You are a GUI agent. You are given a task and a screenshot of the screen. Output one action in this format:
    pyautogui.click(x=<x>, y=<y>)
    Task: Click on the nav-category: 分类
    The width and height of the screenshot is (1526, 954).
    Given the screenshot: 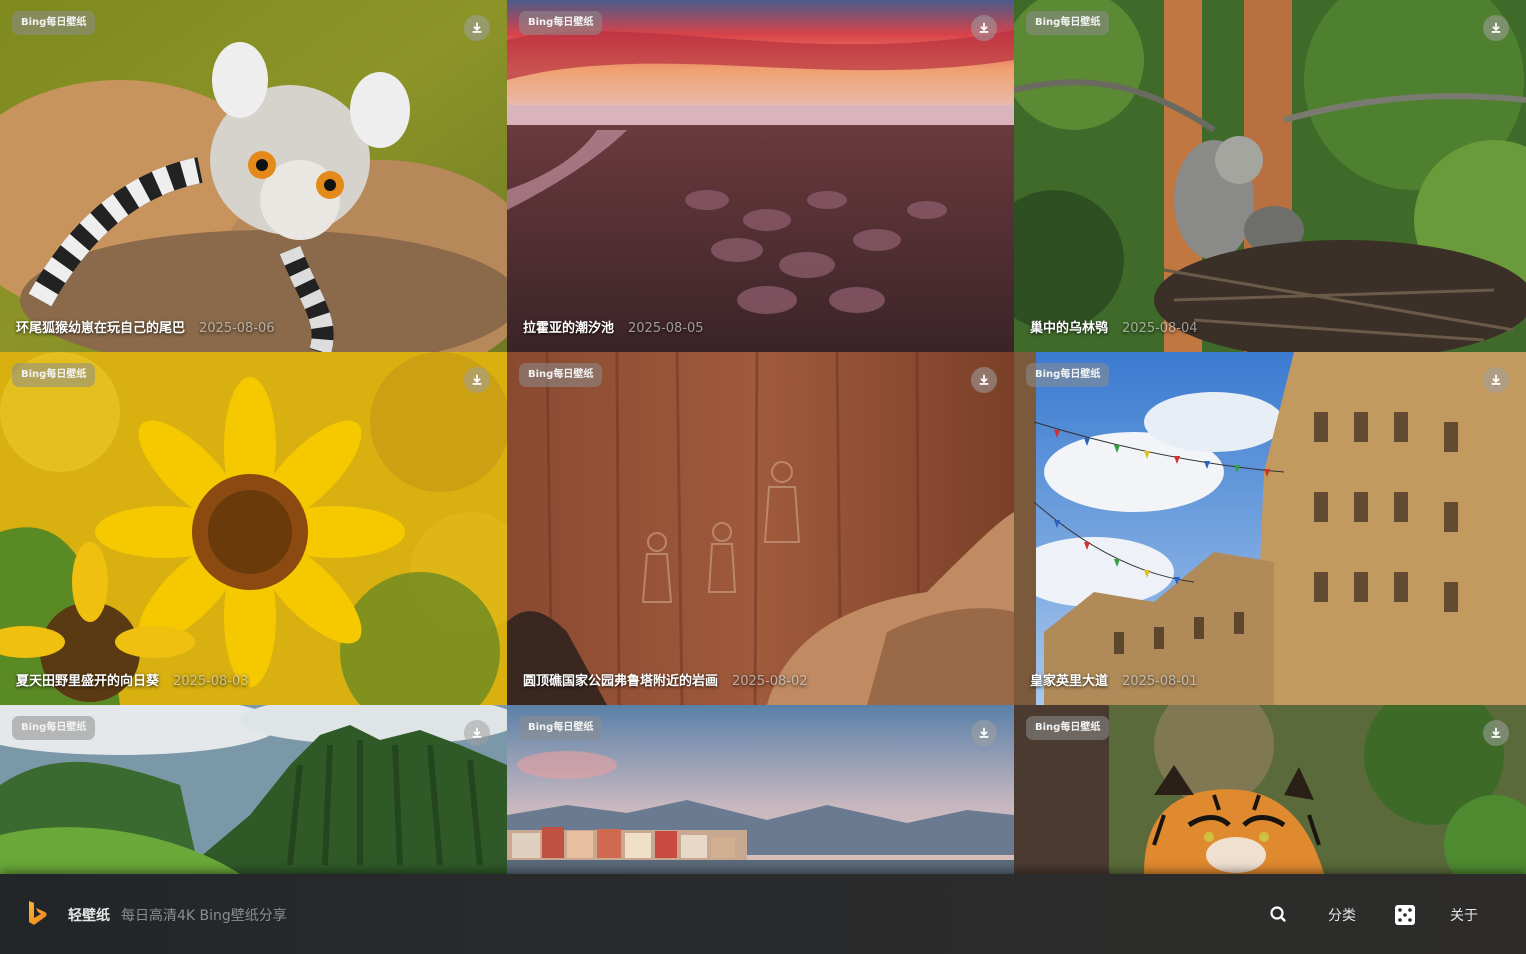 What is the action you would take?
    pyautogui.click(x=1342, y=915)
    